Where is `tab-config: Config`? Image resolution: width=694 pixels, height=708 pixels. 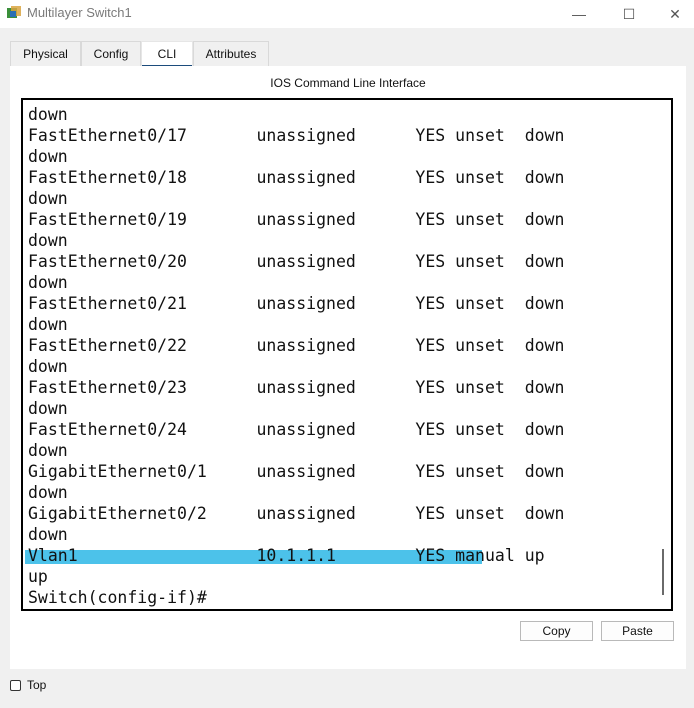
tab-config: Config is located at coordinates (111, 53).